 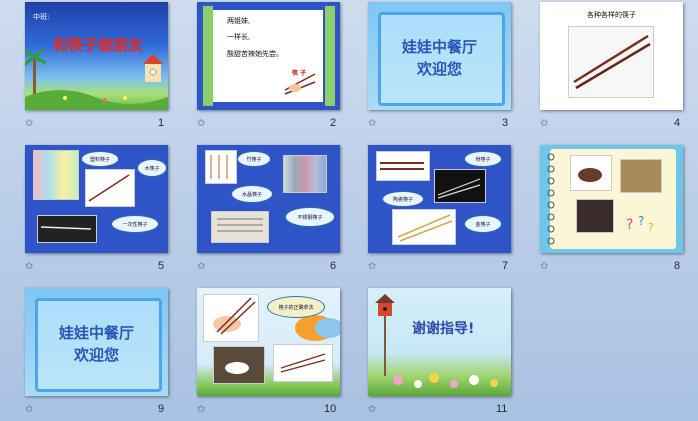 I want to click on slide-number: 2, so click(x=333, y=123).